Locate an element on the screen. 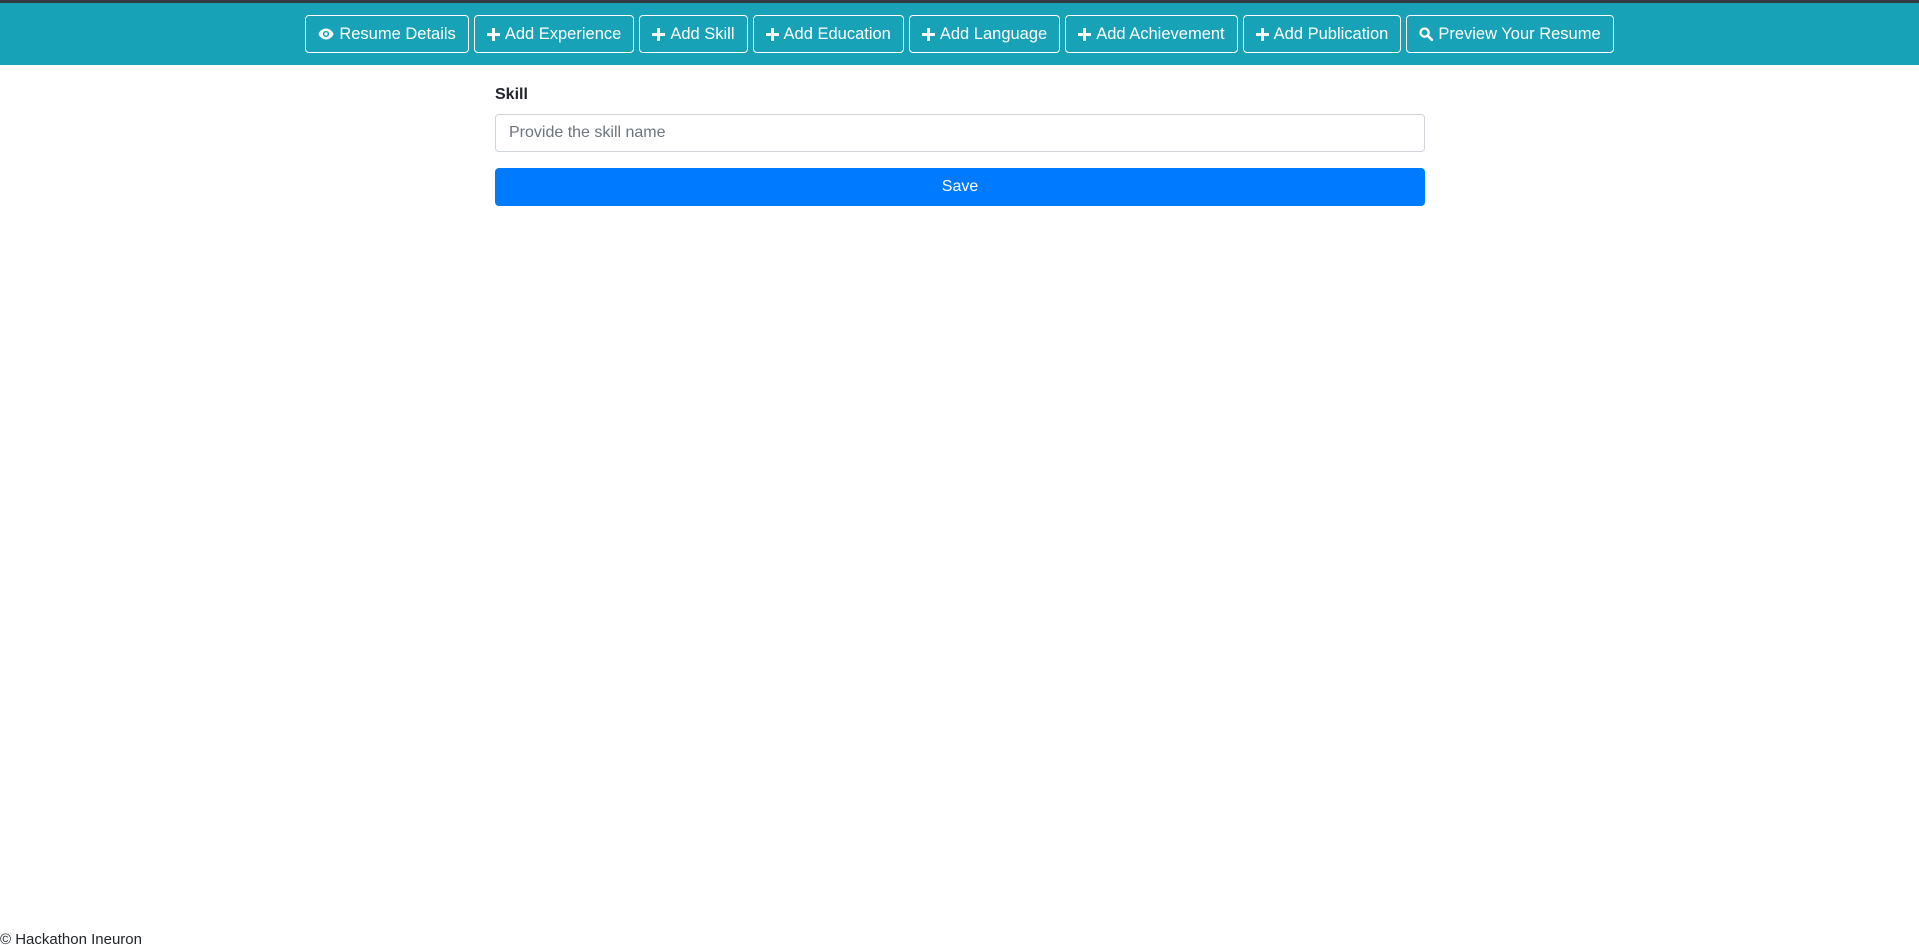 This screenshot has width=1919, height=945. add-publication-button: Add Publication is located at coordinates (1322, 34).